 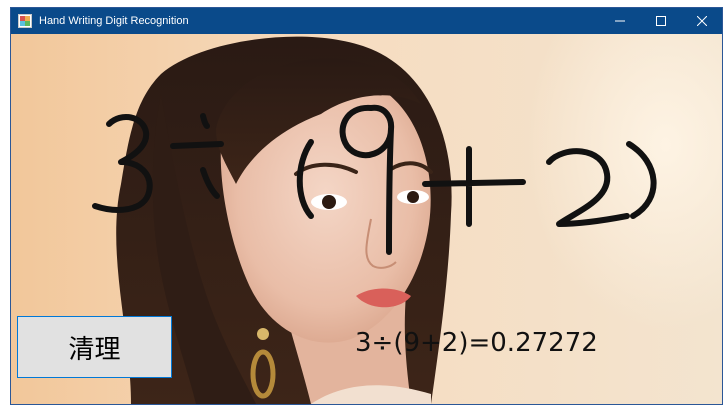 What do you see at coordinates (197, 156) in the screenshot?
I see `handwritten-divide` at bounding box center [197, 156].